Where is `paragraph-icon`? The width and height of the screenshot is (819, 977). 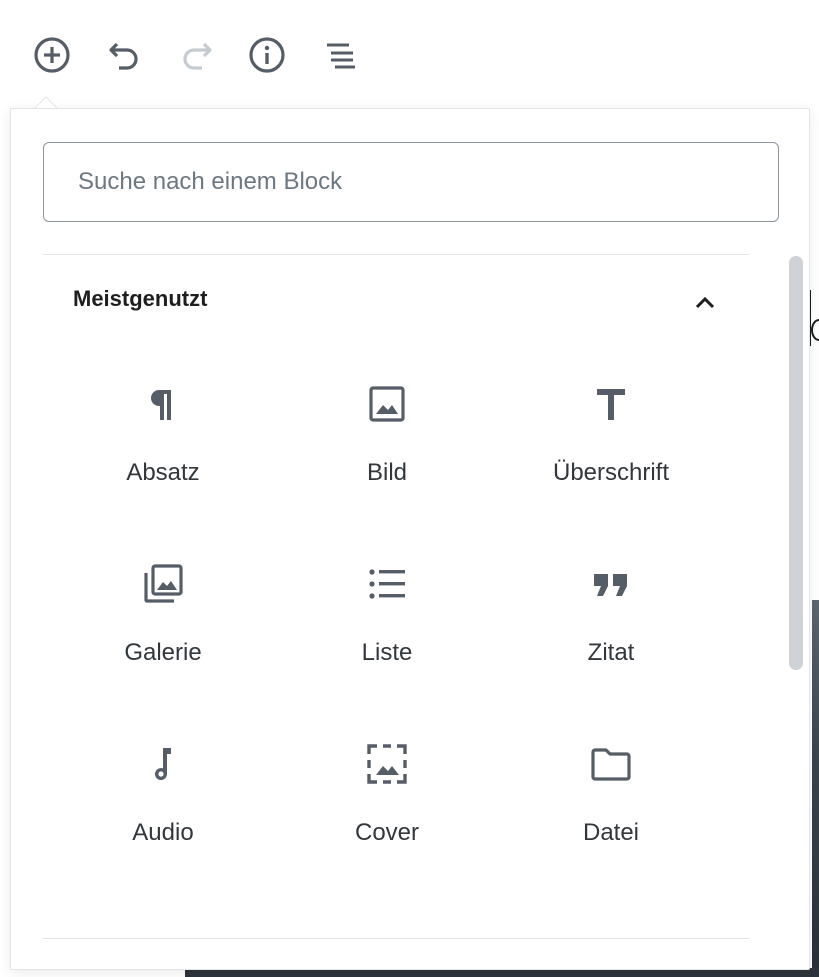 paragraph-icon is located at coordinates (161, 405).